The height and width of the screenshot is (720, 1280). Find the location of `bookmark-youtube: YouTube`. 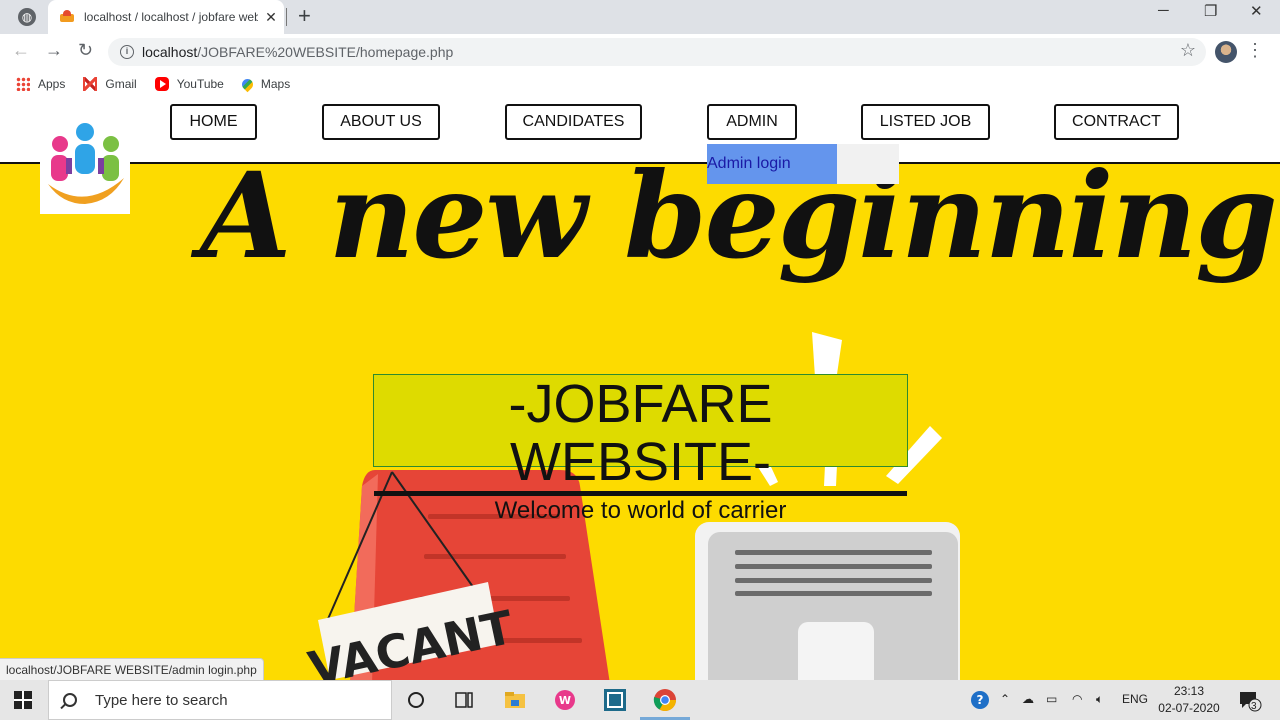

bookmark-youtube: YouTube is located at coordinates (189, 84).